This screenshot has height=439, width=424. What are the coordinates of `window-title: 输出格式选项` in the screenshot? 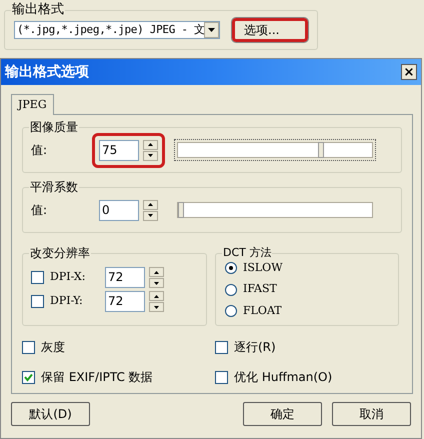 It's located at (47, 72).